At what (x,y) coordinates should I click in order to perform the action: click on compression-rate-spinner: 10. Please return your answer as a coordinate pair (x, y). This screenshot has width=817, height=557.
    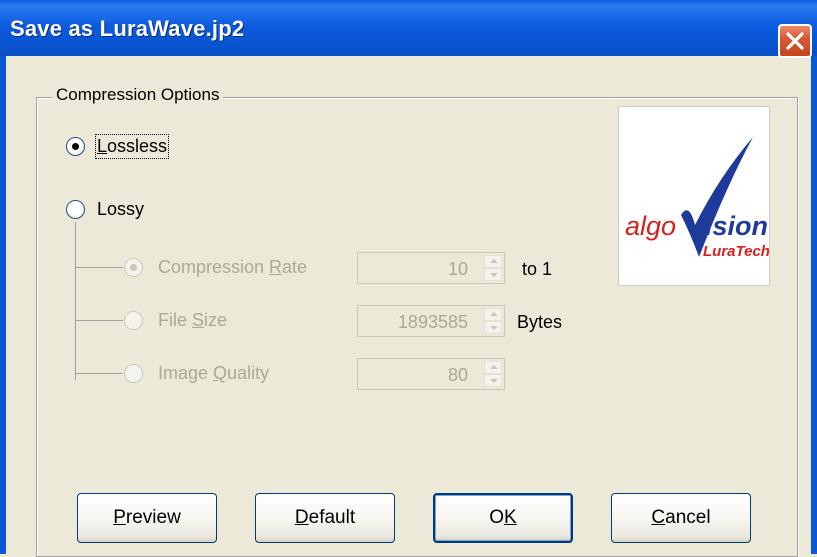
    Looking at the image, I should click on (431, 268).